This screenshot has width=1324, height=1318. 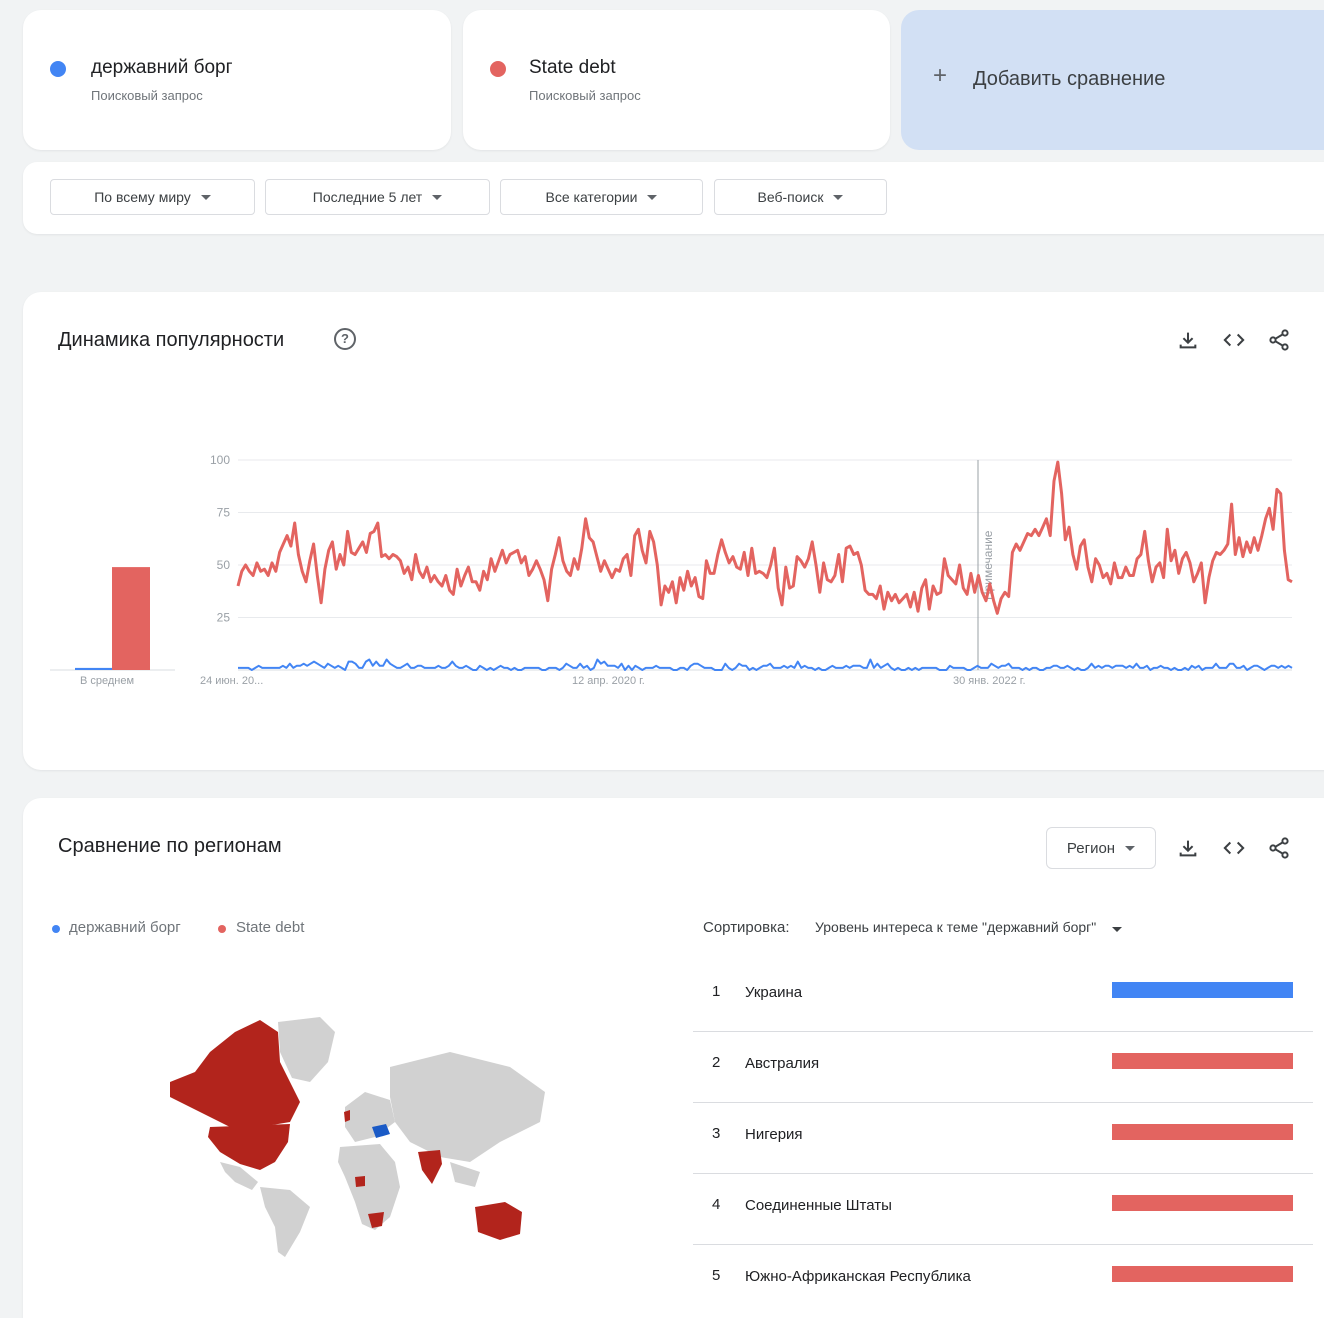 What do you see at coordinates (608, 681) in the screenshot?
I see `x-tick-label-2: 12 апр. 2020 г.` at bounding box center [608, 681].